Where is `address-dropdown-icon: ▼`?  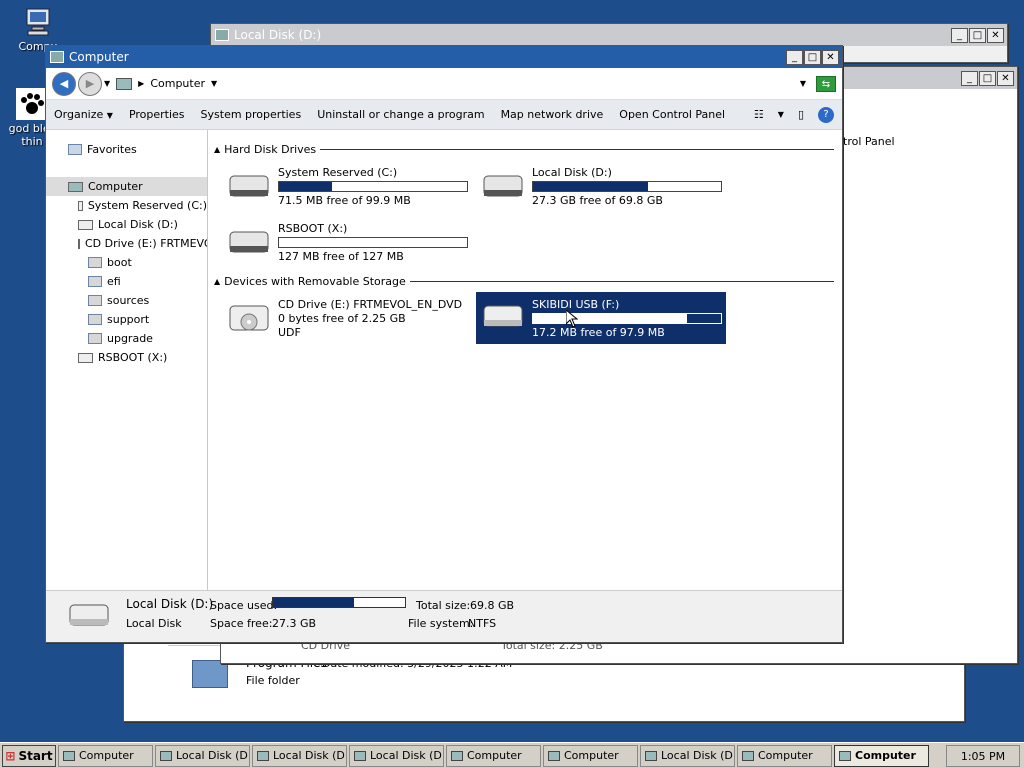
address-dropdown-icon: ▼ is located at coordinates (803, 83).